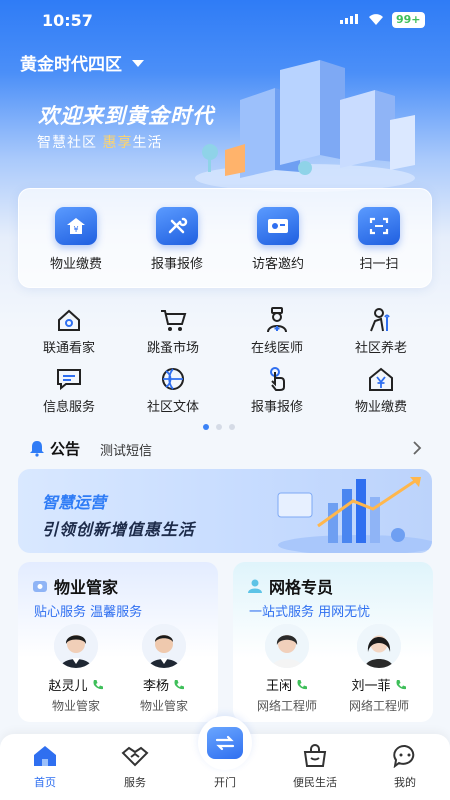 Image resolution: width=450 pixels, height=800 pixels. I want to click on quick-action-scan: 扫一扫, so click(379, 239).